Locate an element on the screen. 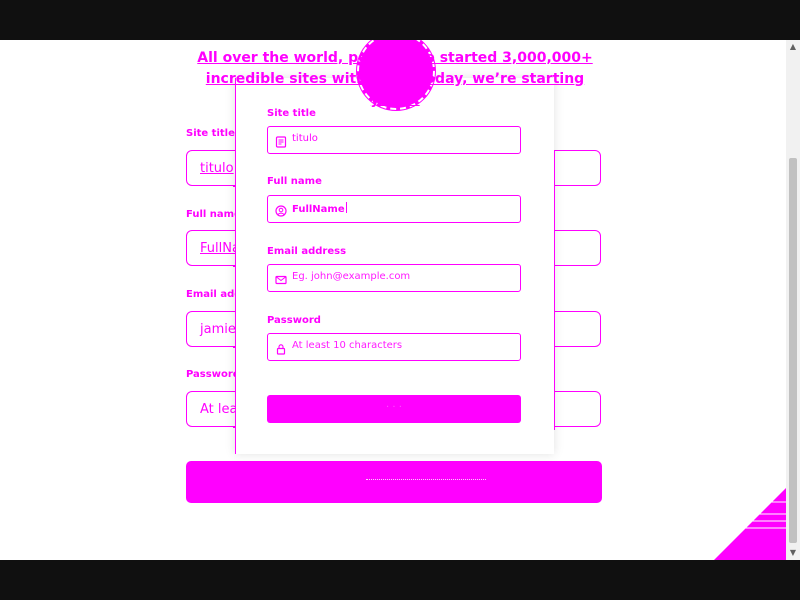  bg-password-label: Password is located at coordinates (213, 374).